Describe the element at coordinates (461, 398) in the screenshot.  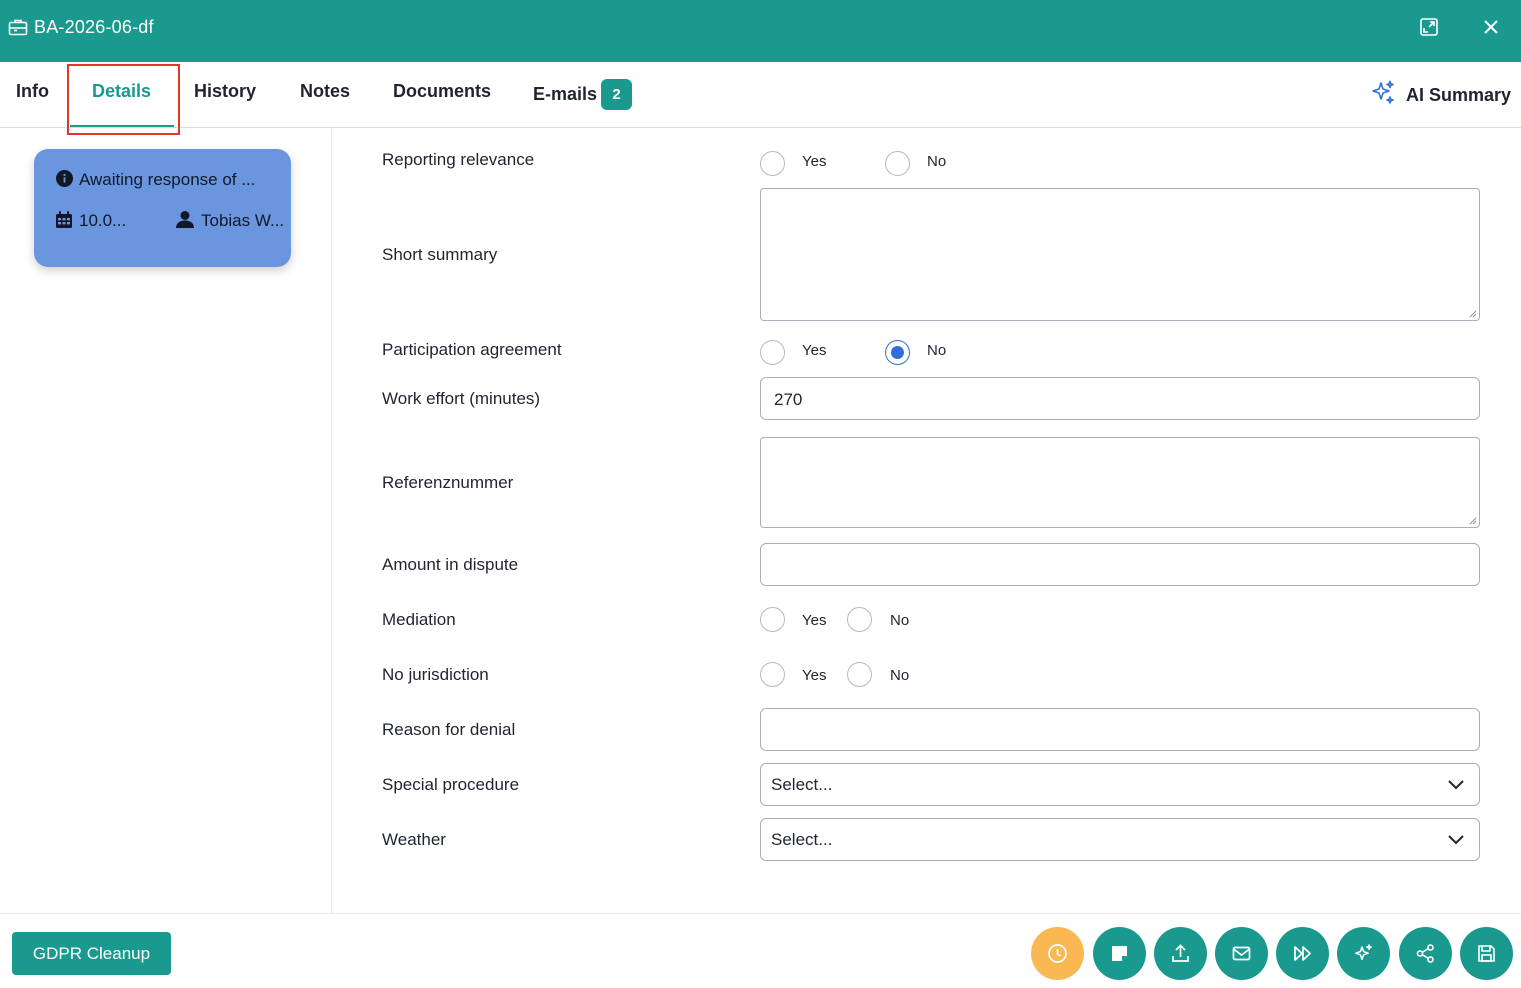
I see `work-effort-label: Work effort (minutes)` at that location.